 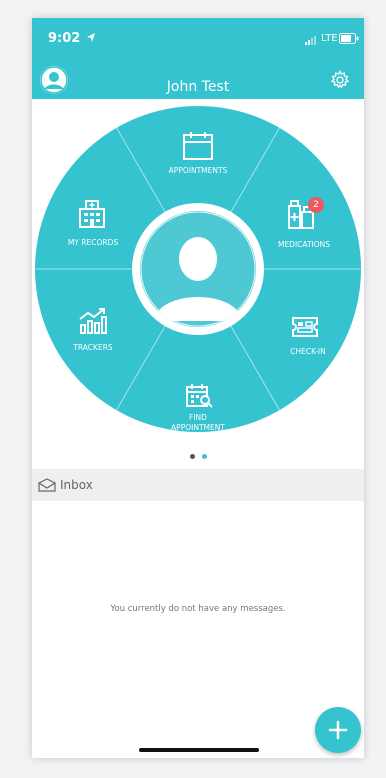 I want to click on segment-label: CHECK-IN, so click(x=308, y=351).